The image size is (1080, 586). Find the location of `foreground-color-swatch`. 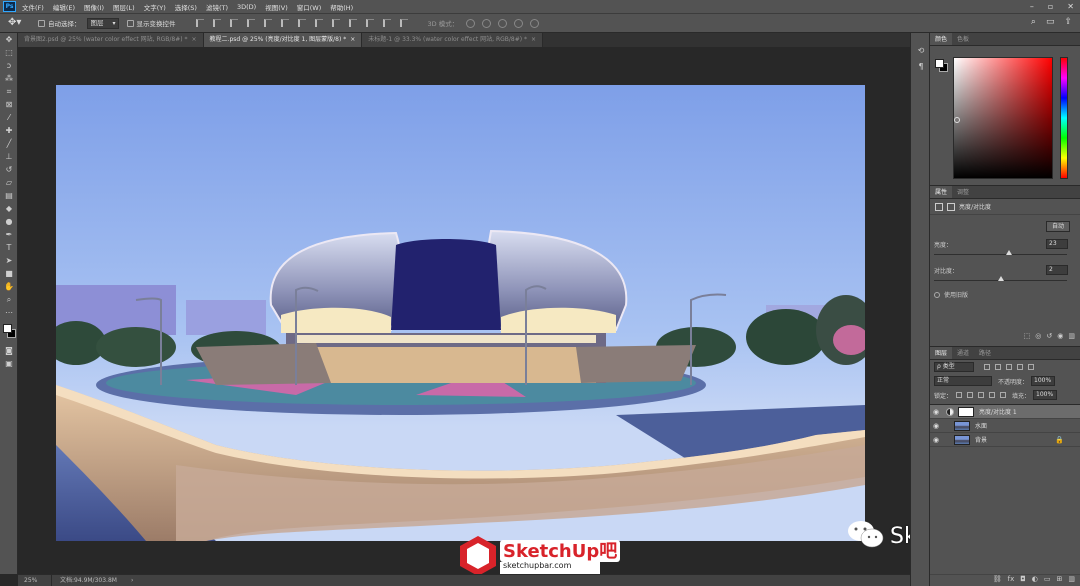

foreground-color-swatch is located at coordinates (939, 63).